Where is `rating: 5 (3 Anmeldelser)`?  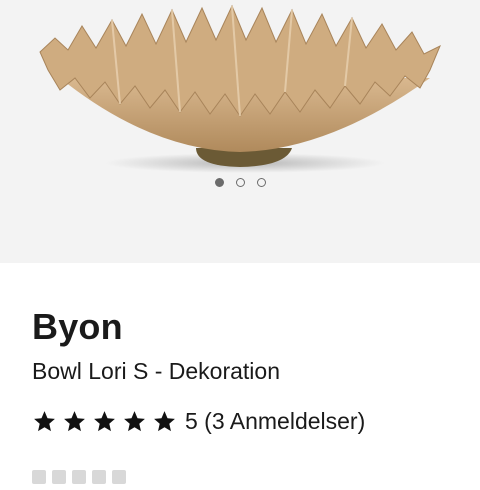 rating: 5 (3 Anmeldelser) is located at coordinates (198, 421).